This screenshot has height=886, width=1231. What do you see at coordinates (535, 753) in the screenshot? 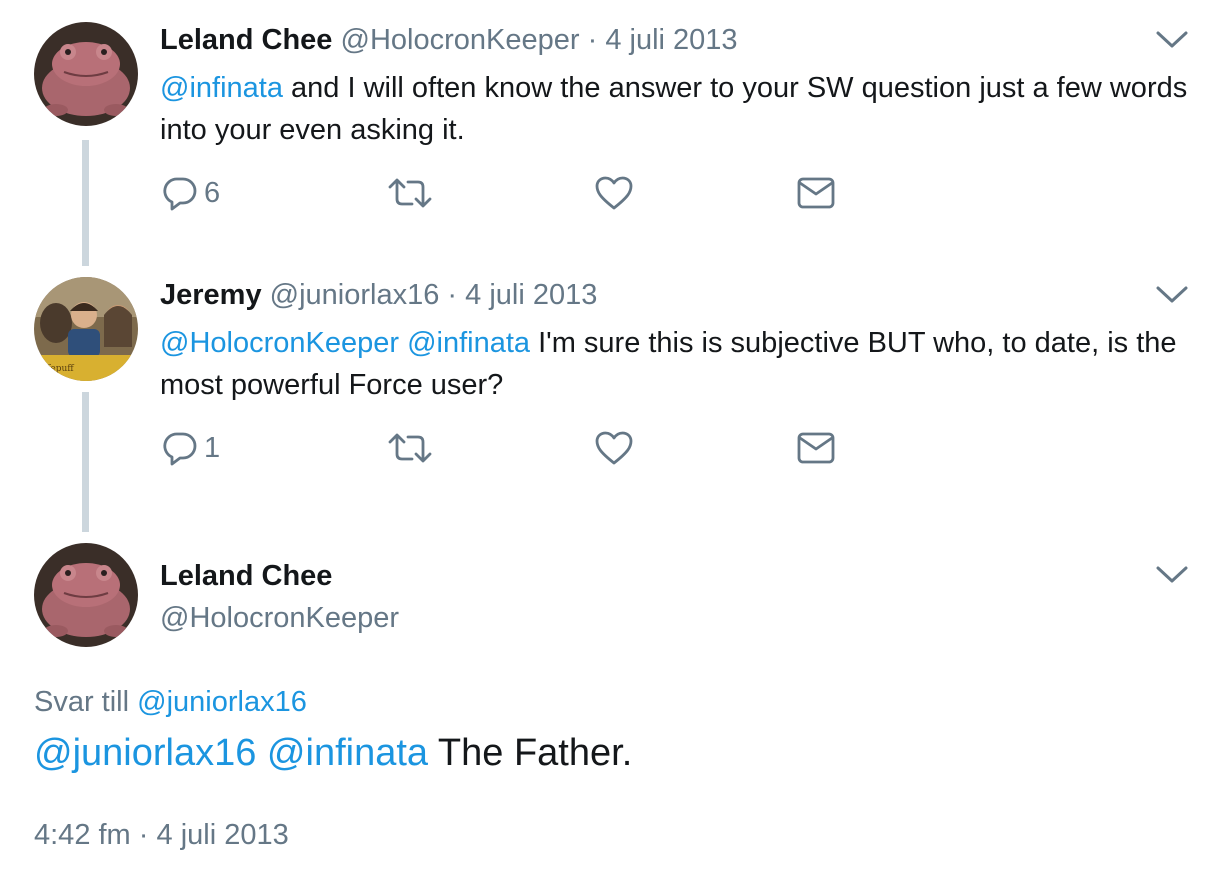
I see `tweet-body: The Father.` at bounding box center [535, 753].